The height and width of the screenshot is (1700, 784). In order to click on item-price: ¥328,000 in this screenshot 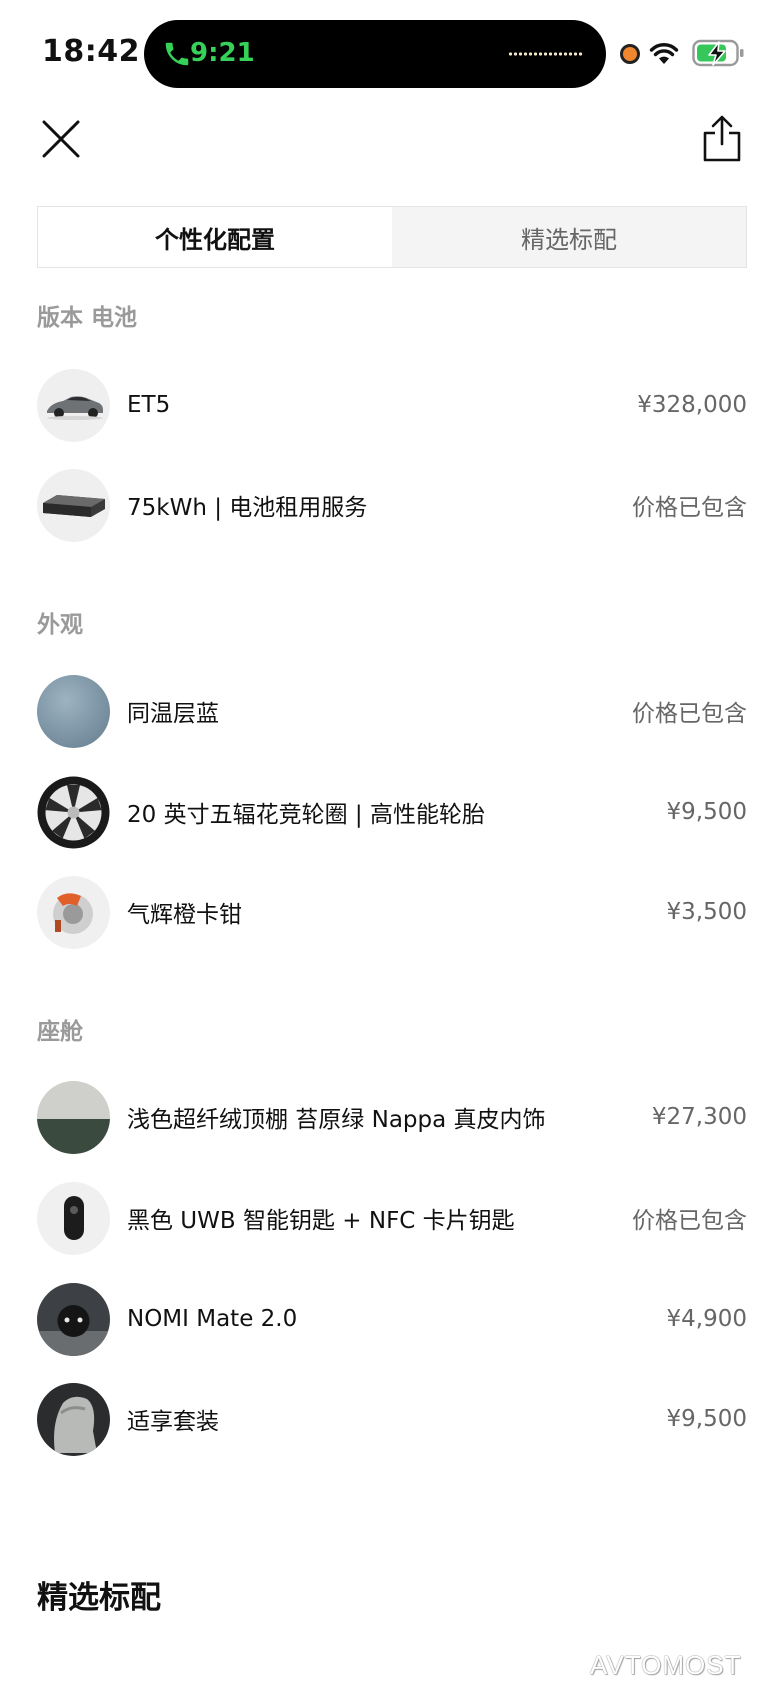, I will do `click(692, 405)`.